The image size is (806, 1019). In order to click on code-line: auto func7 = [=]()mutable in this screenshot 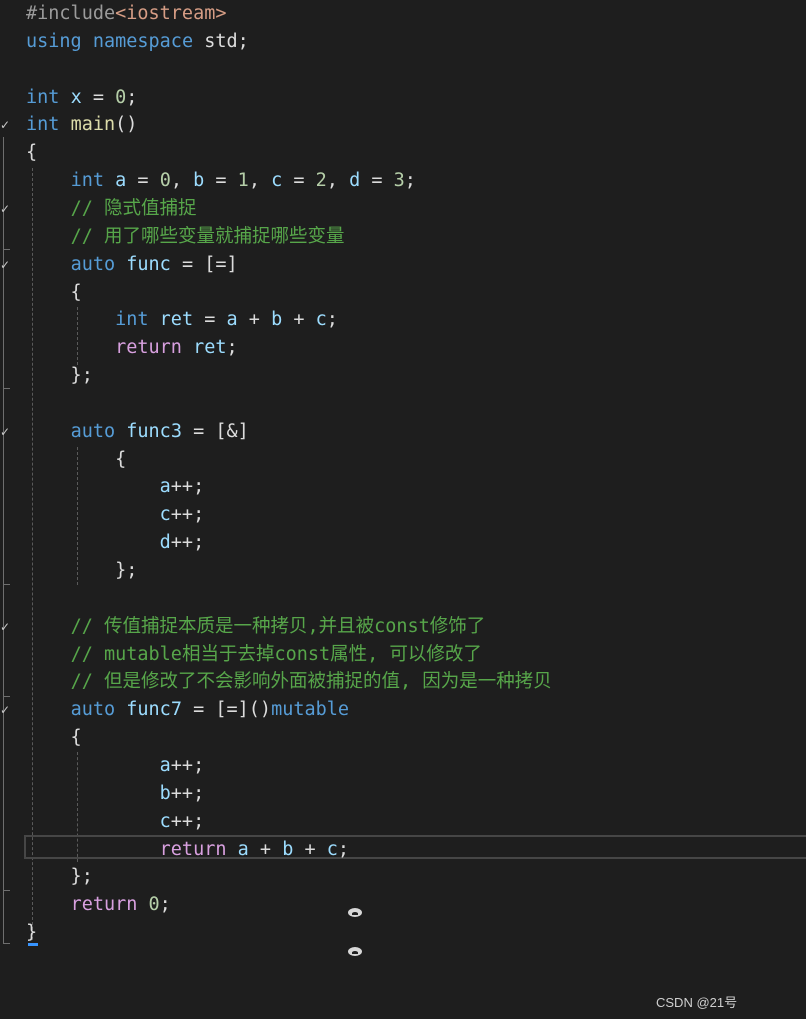, I will do `click(187, 710)`.